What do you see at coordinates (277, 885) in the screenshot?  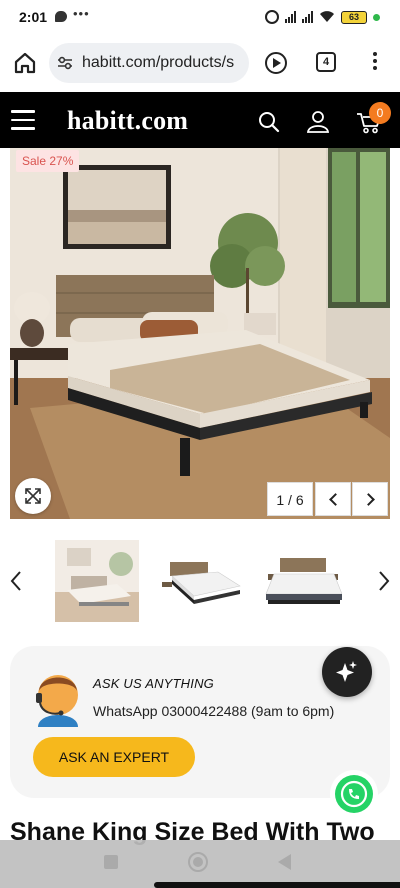 I see `gesture-bar` at bounding box center [277, 885].